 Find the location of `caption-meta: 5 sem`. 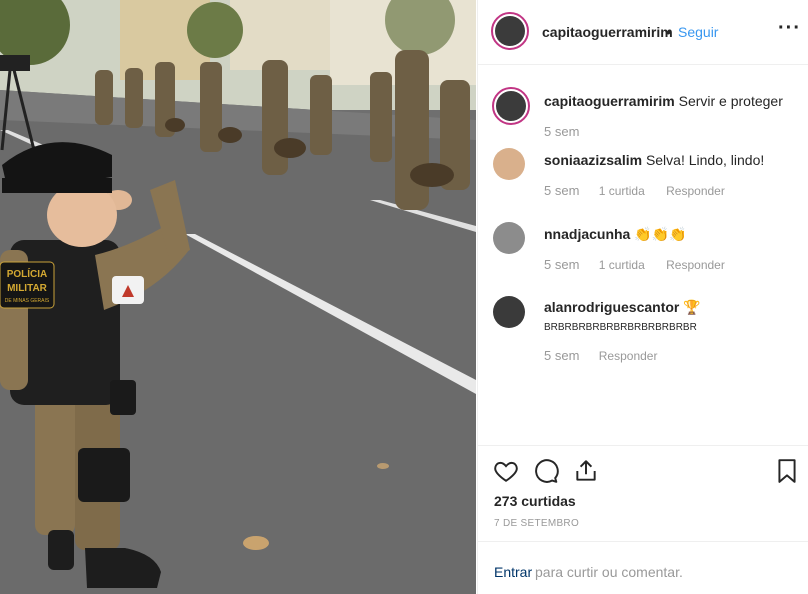

caption-meta: 5 sem is located at coordinates (569, 131).